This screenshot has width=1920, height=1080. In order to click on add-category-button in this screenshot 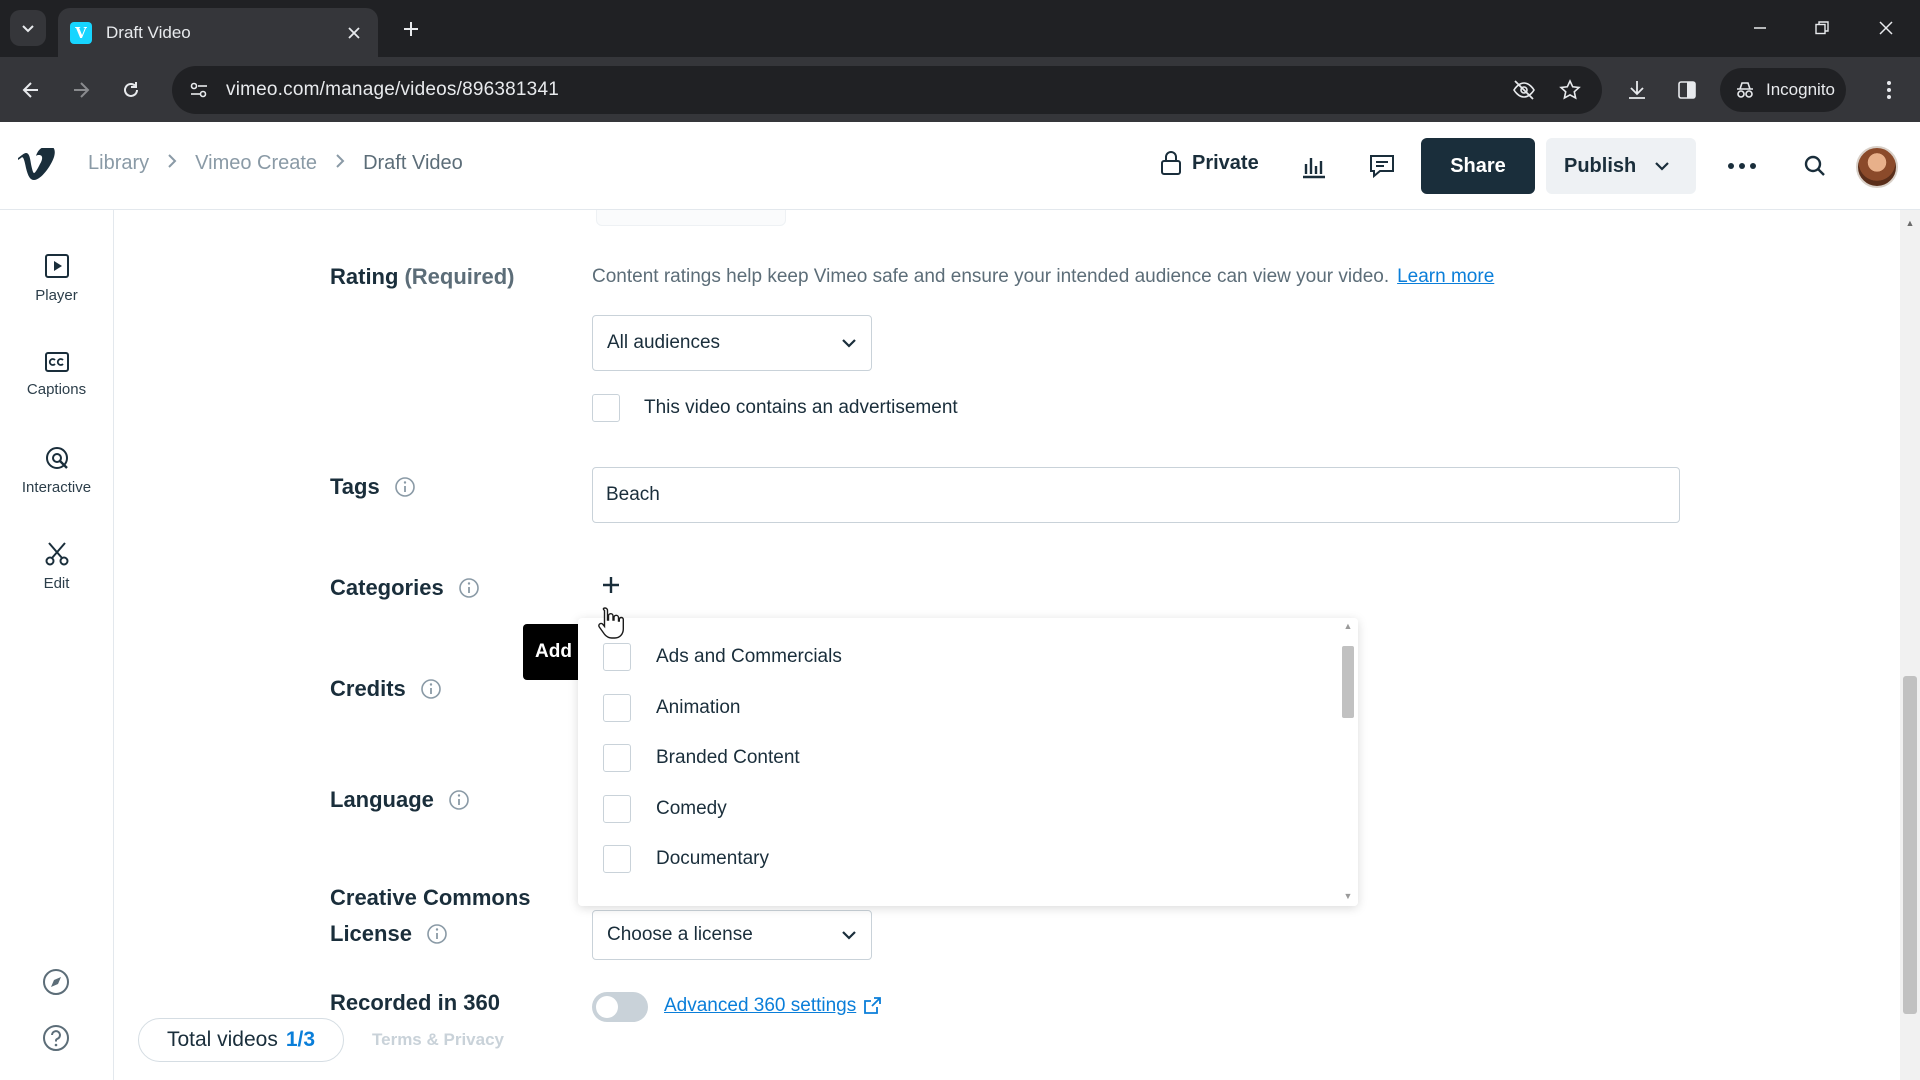, I will do `click(611, 585)`.